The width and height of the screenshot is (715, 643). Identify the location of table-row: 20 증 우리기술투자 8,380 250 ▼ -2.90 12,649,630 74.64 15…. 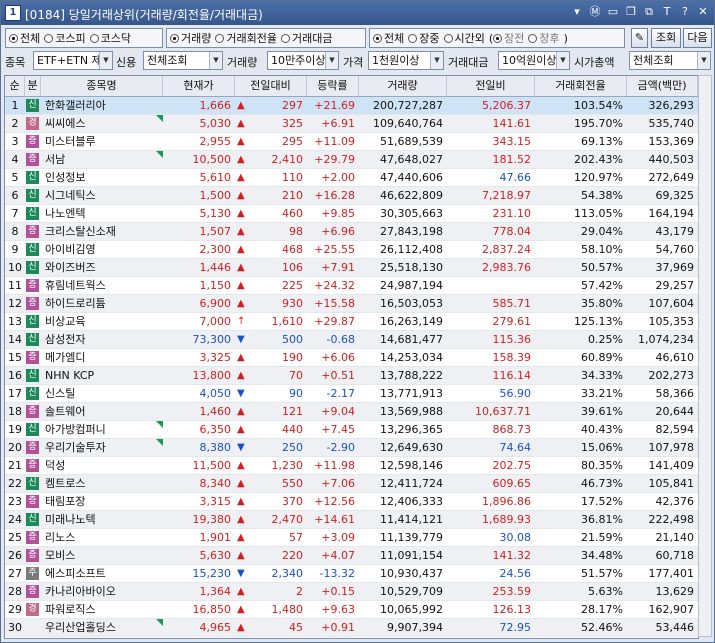
(351, 448).